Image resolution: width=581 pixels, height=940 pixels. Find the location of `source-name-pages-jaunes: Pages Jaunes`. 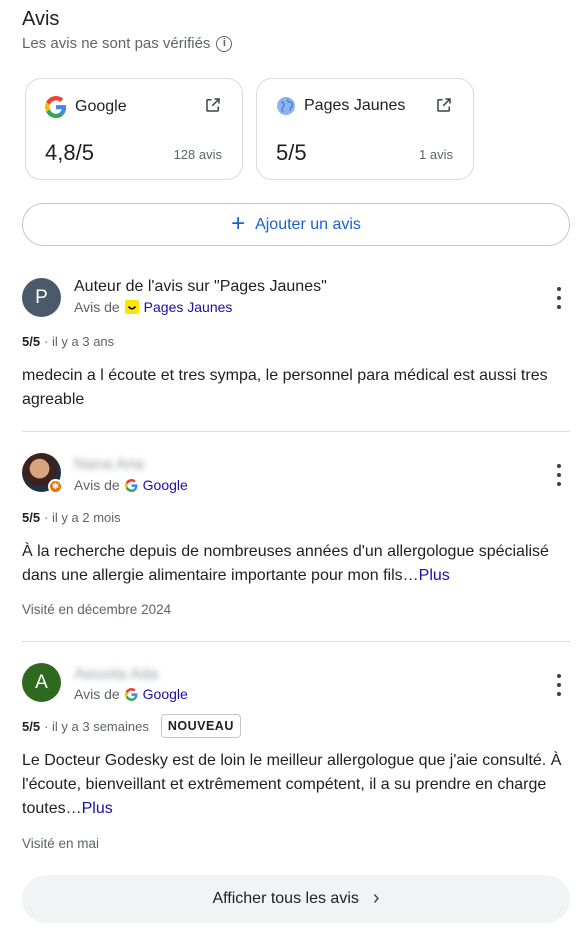

source-name-pages-jaunes: Pages Jaunes is located at coordinates (355, 105).